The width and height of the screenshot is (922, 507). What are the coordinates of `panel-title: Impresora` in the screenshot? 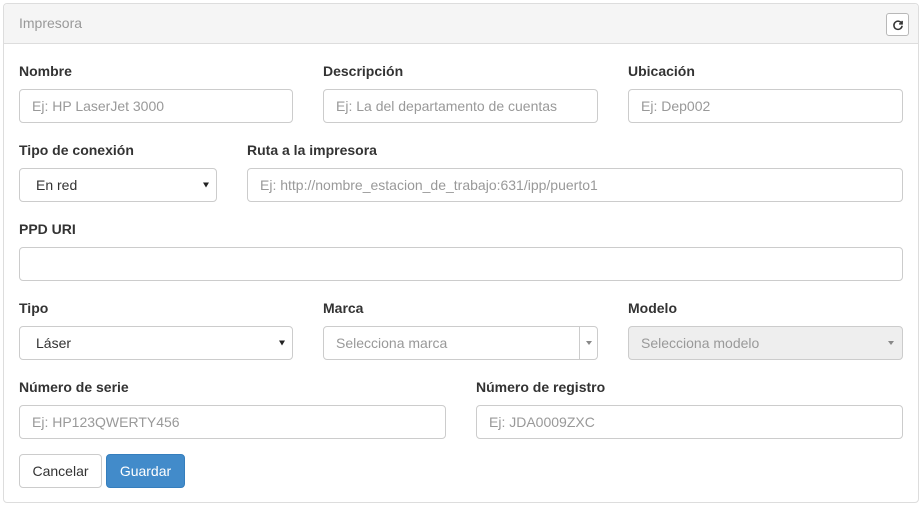 It's located at (51, 23).